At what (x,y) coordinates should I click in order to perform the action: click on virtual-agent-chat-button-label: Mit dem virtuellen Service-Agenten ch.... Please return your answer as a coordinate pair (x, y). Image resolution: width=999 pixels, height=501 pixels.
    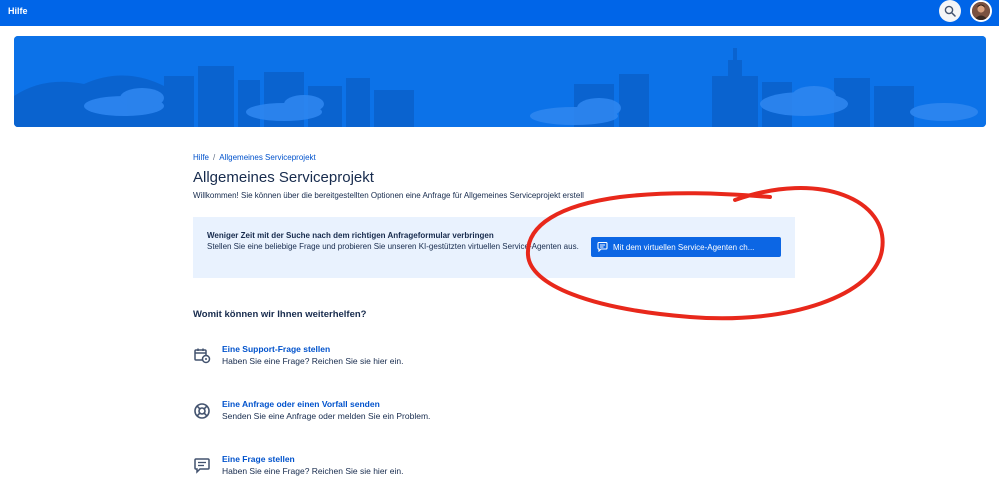
    Looking at the image, I should click on (684, 247).